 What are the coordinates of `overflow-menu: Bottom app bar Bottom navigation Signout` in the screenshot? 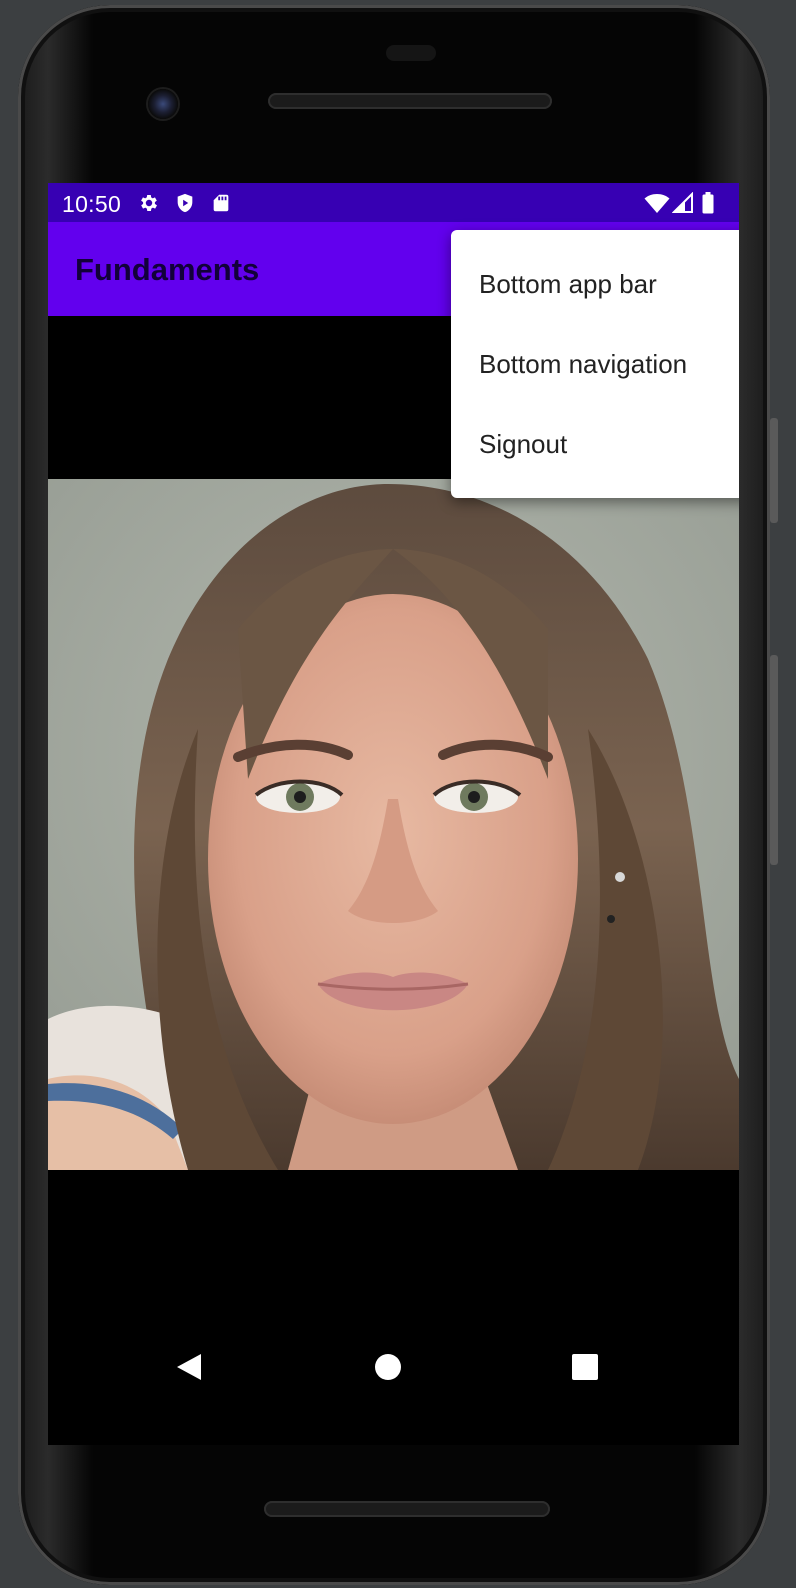 It's located at (595, 364).